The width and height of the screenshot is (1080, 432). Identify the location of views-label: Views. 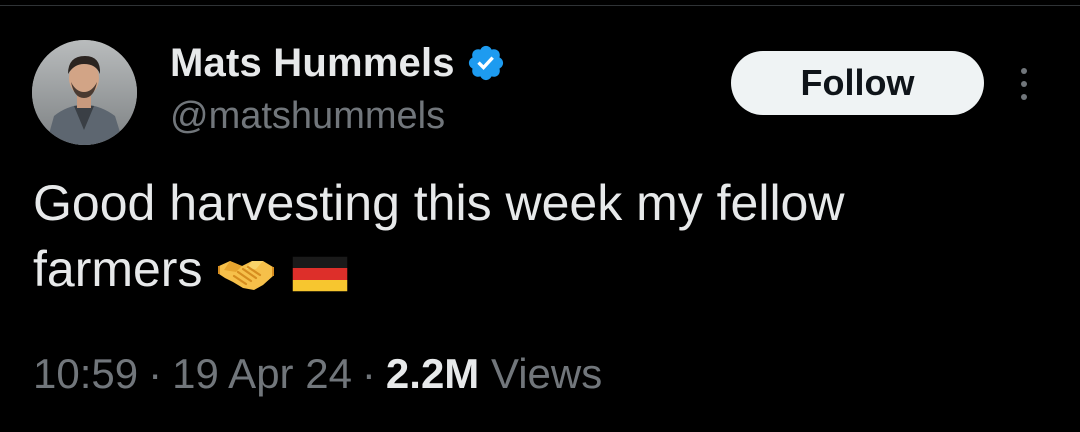
(546, 373).